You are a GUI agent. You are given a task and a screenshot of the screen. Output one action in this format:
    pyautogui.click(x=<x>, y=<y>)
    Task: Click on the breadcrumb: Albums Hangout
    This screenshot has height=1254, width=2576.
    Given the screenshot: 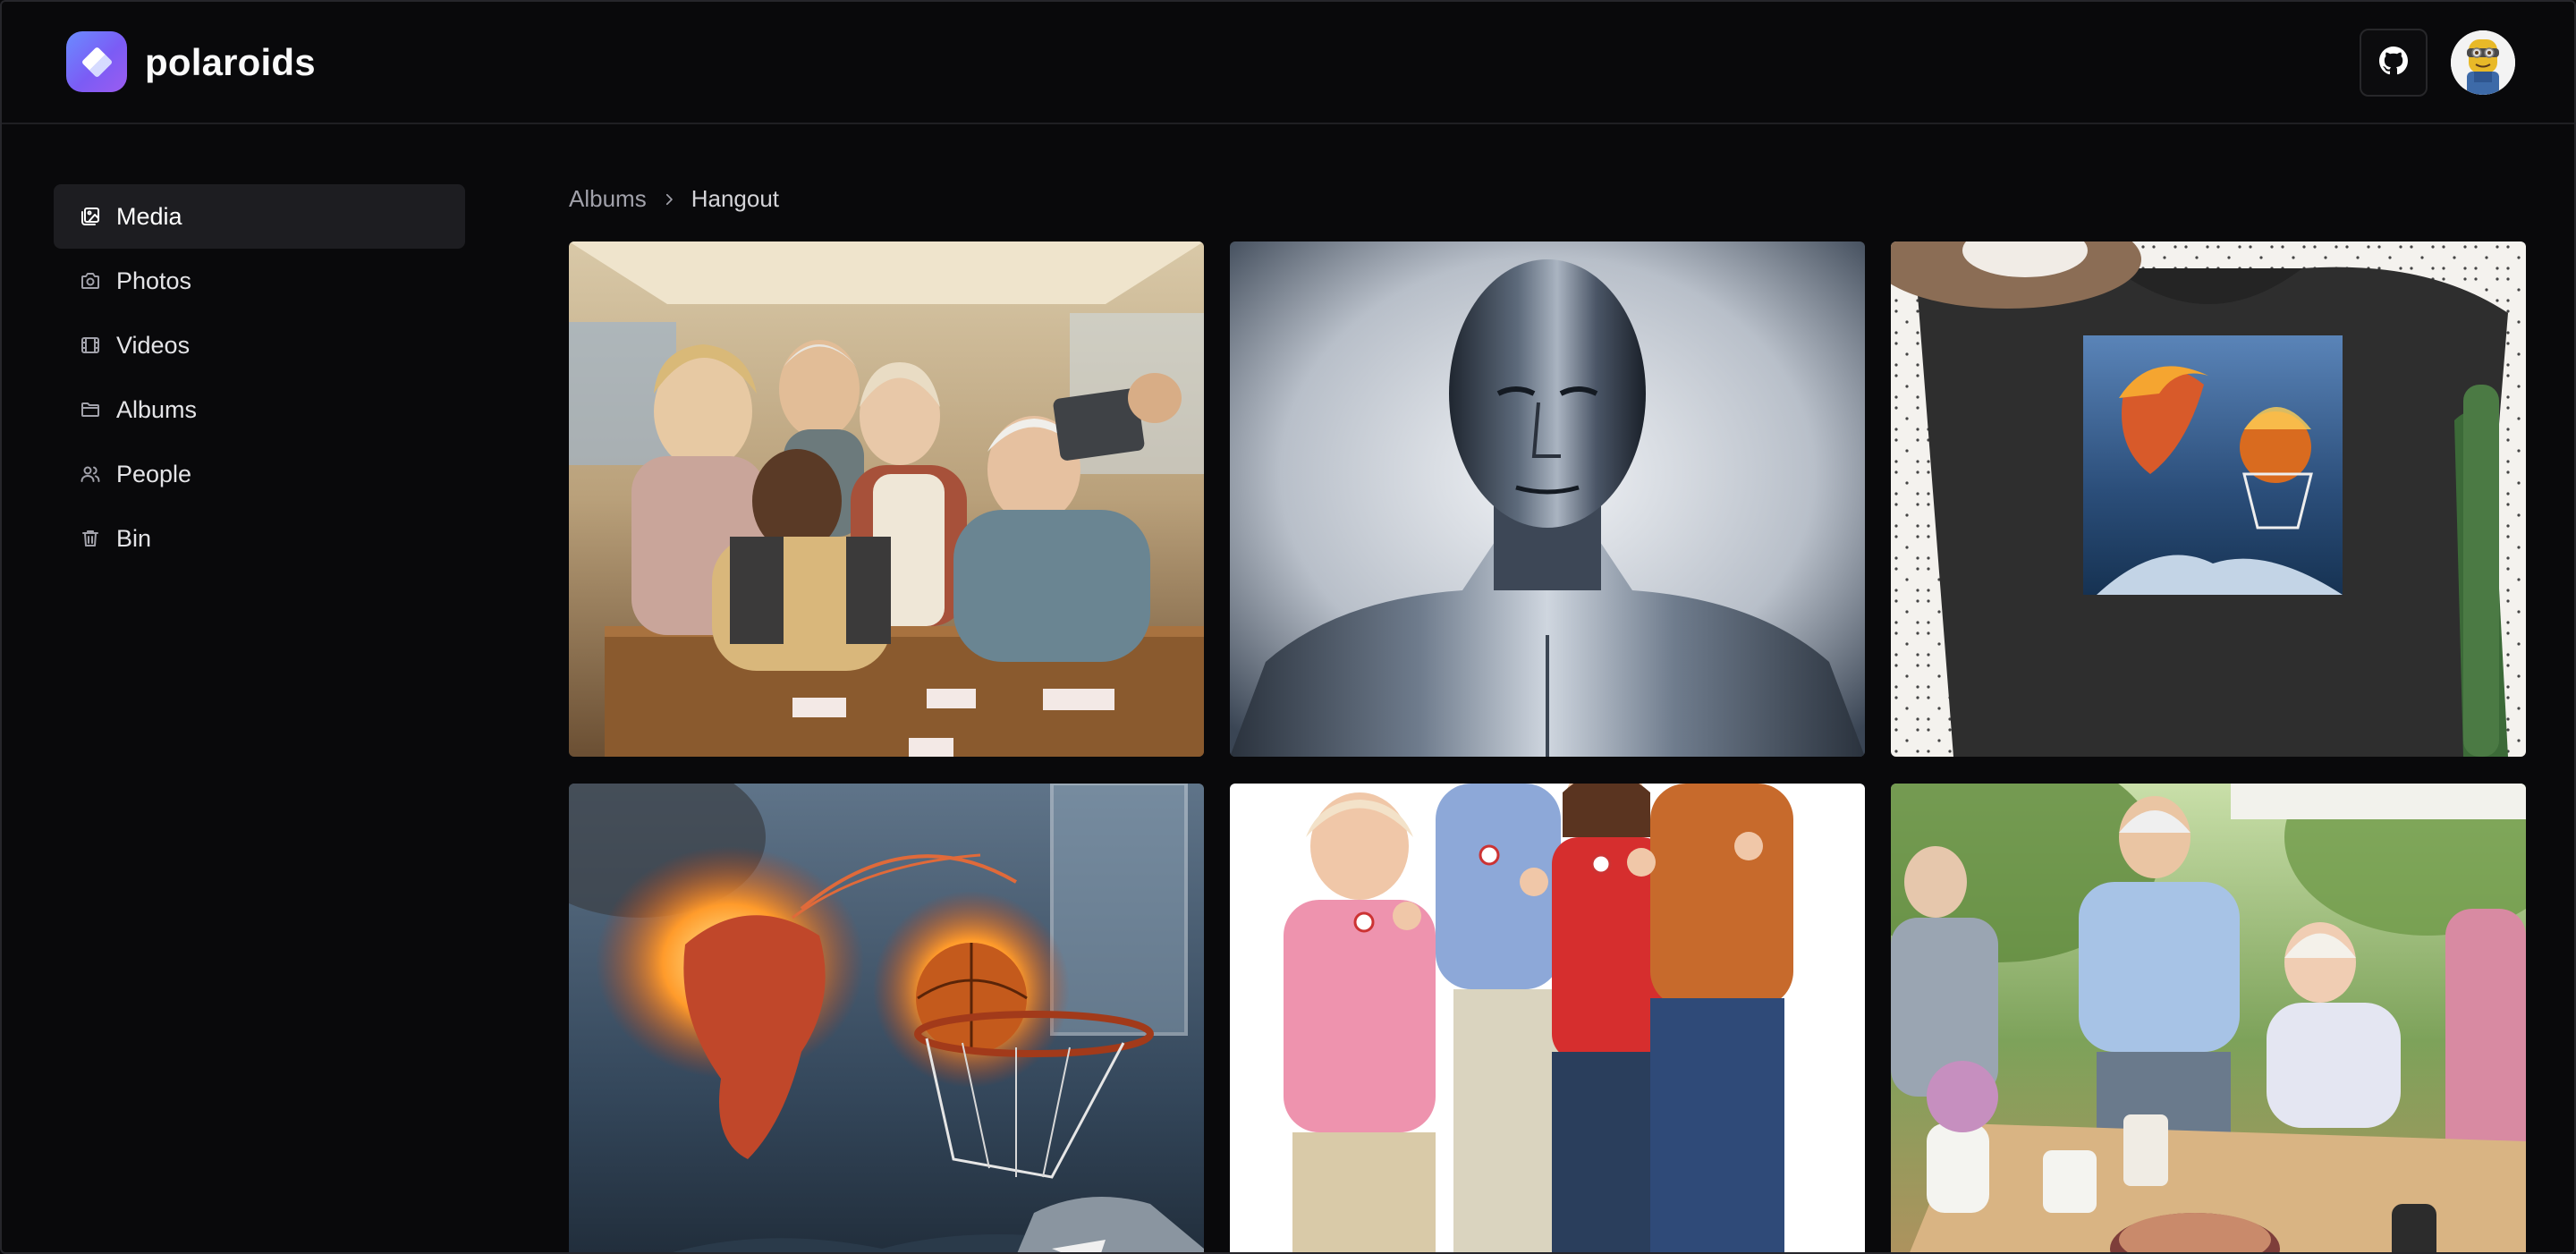 What is the action you would take?
    pyautogui.click(x=674, y=199)
    